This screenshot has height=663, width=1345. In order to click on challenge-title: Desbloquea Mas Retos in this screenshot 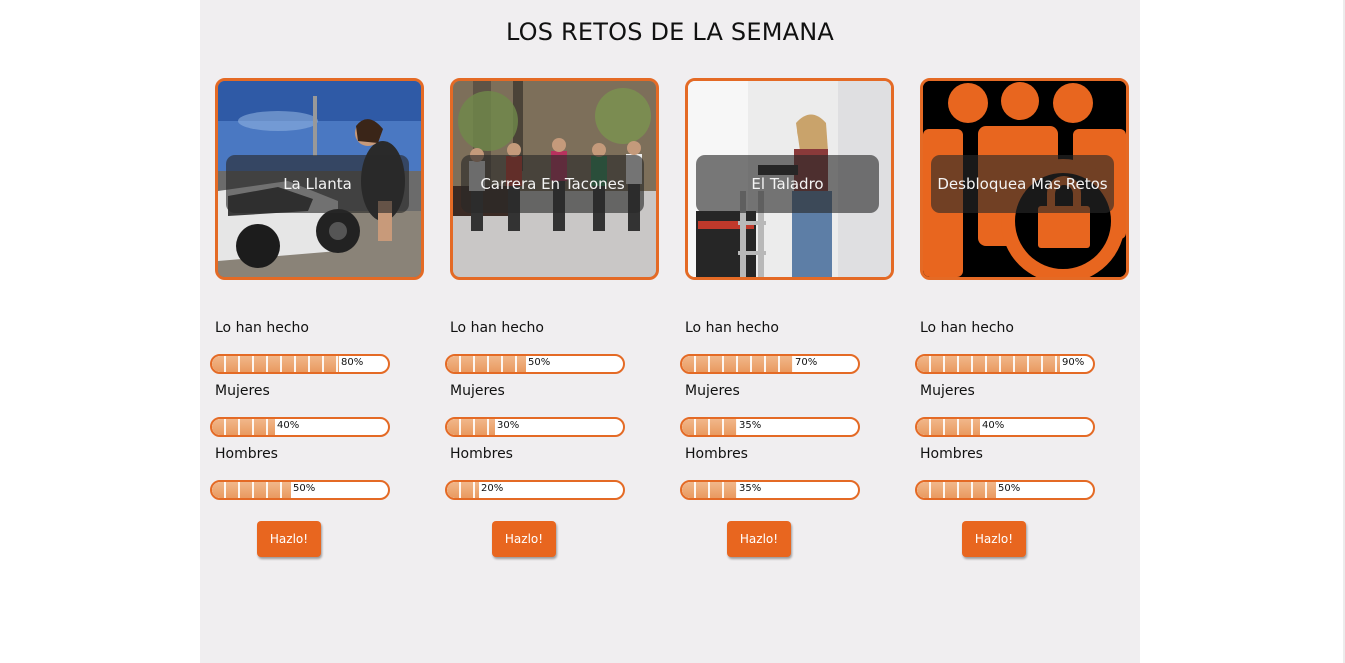, I will do `click(1022, 184)`.